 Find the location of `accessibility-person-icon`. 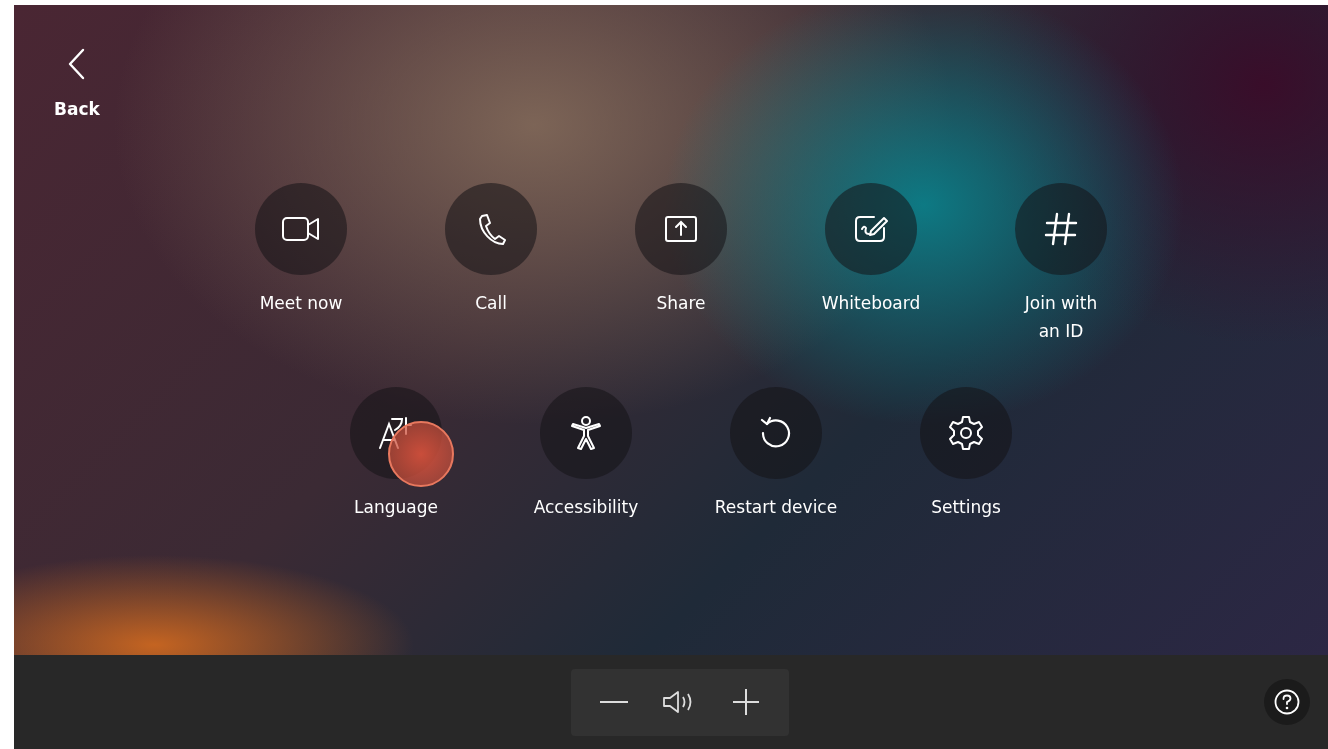

accessibility-person-icon is located at coordinates (586, 433).